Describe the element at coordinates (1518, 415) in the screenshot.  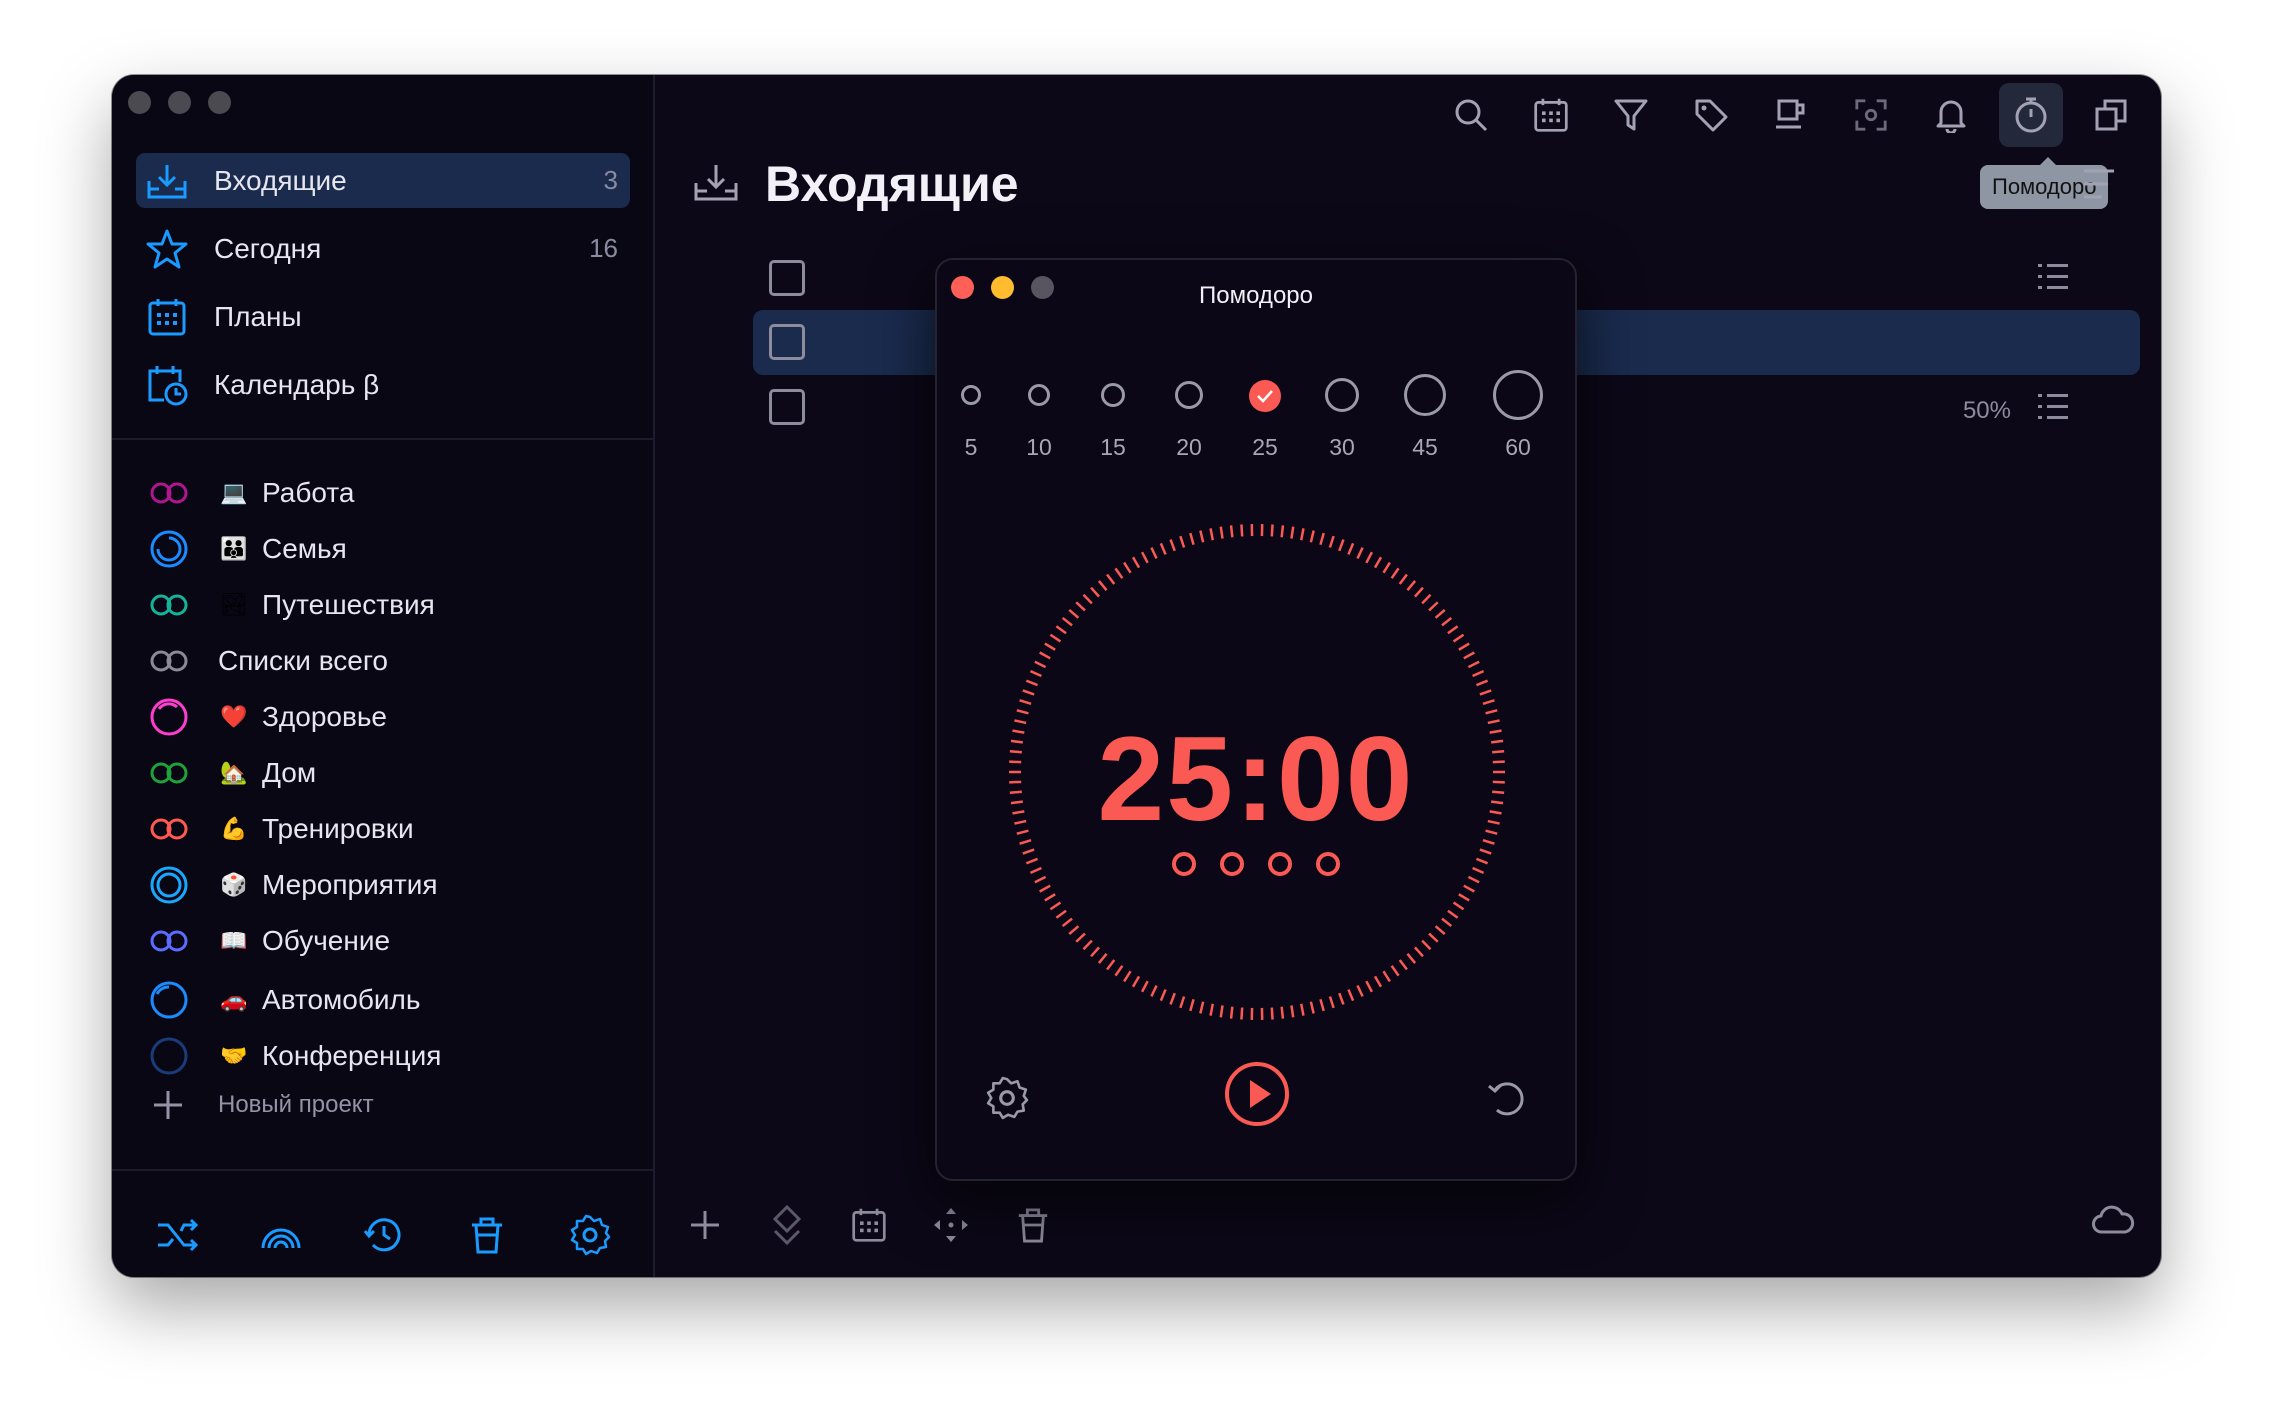
I see `duration-option: 60` at that location.